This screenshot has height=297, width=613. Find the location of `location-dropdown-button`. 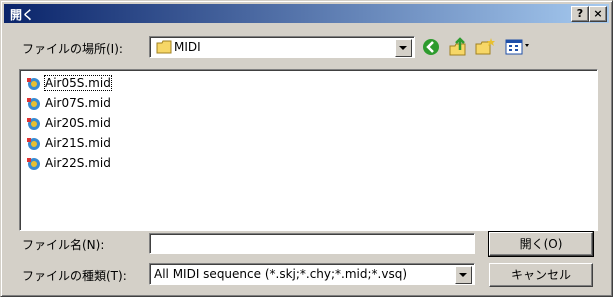

location-dropdown-button is located at coordinates (403, 48).